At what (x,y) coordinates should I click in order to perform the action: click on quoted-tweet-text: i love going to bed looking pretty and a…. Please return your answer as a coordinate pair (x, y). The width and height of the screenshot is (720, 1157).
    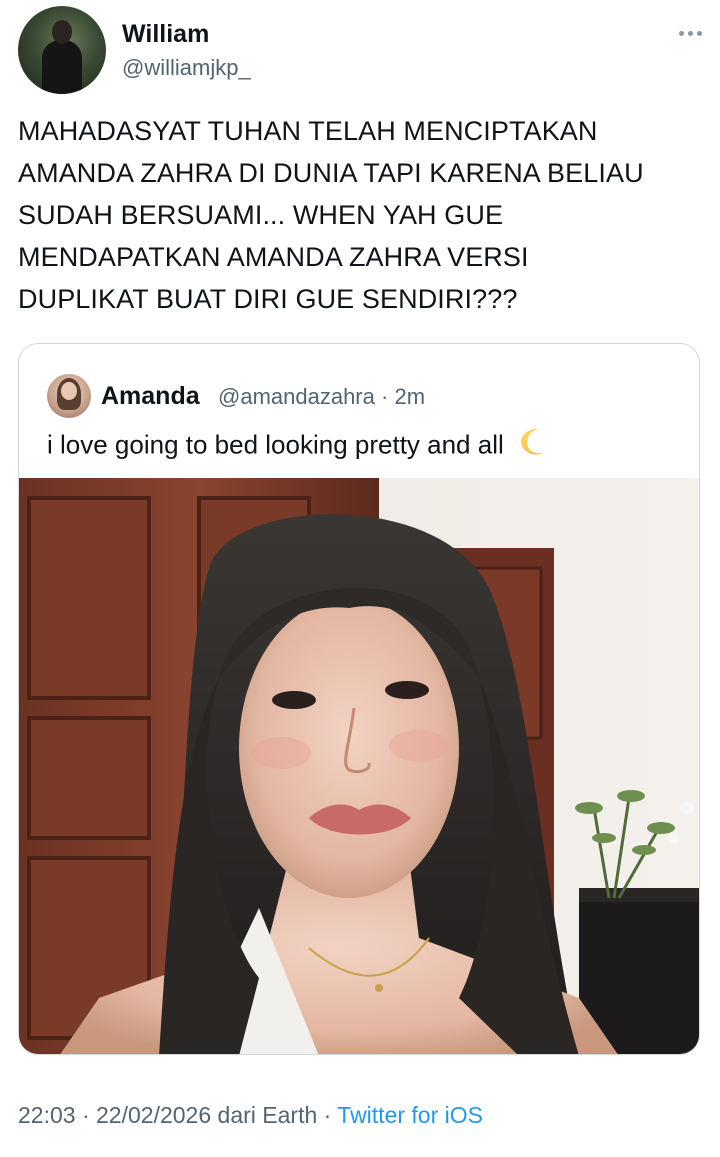
    Looking at the image, I should click on (298, 446).